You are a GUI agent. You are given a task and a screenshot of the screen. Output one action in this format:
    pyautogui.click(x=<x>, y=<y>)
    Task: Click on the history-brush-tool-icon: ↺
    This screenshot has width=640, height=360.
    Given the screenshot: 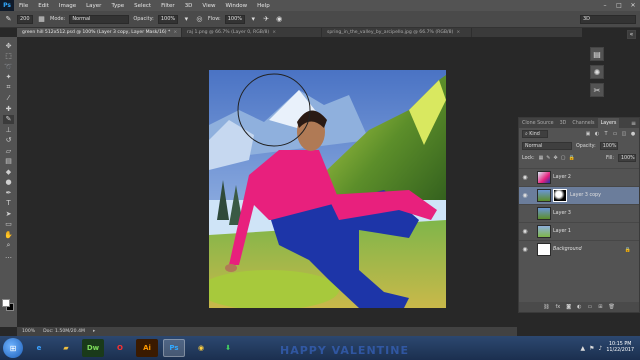 What is the action you would take?
    pyautogui.click(x=8, y=140)
    